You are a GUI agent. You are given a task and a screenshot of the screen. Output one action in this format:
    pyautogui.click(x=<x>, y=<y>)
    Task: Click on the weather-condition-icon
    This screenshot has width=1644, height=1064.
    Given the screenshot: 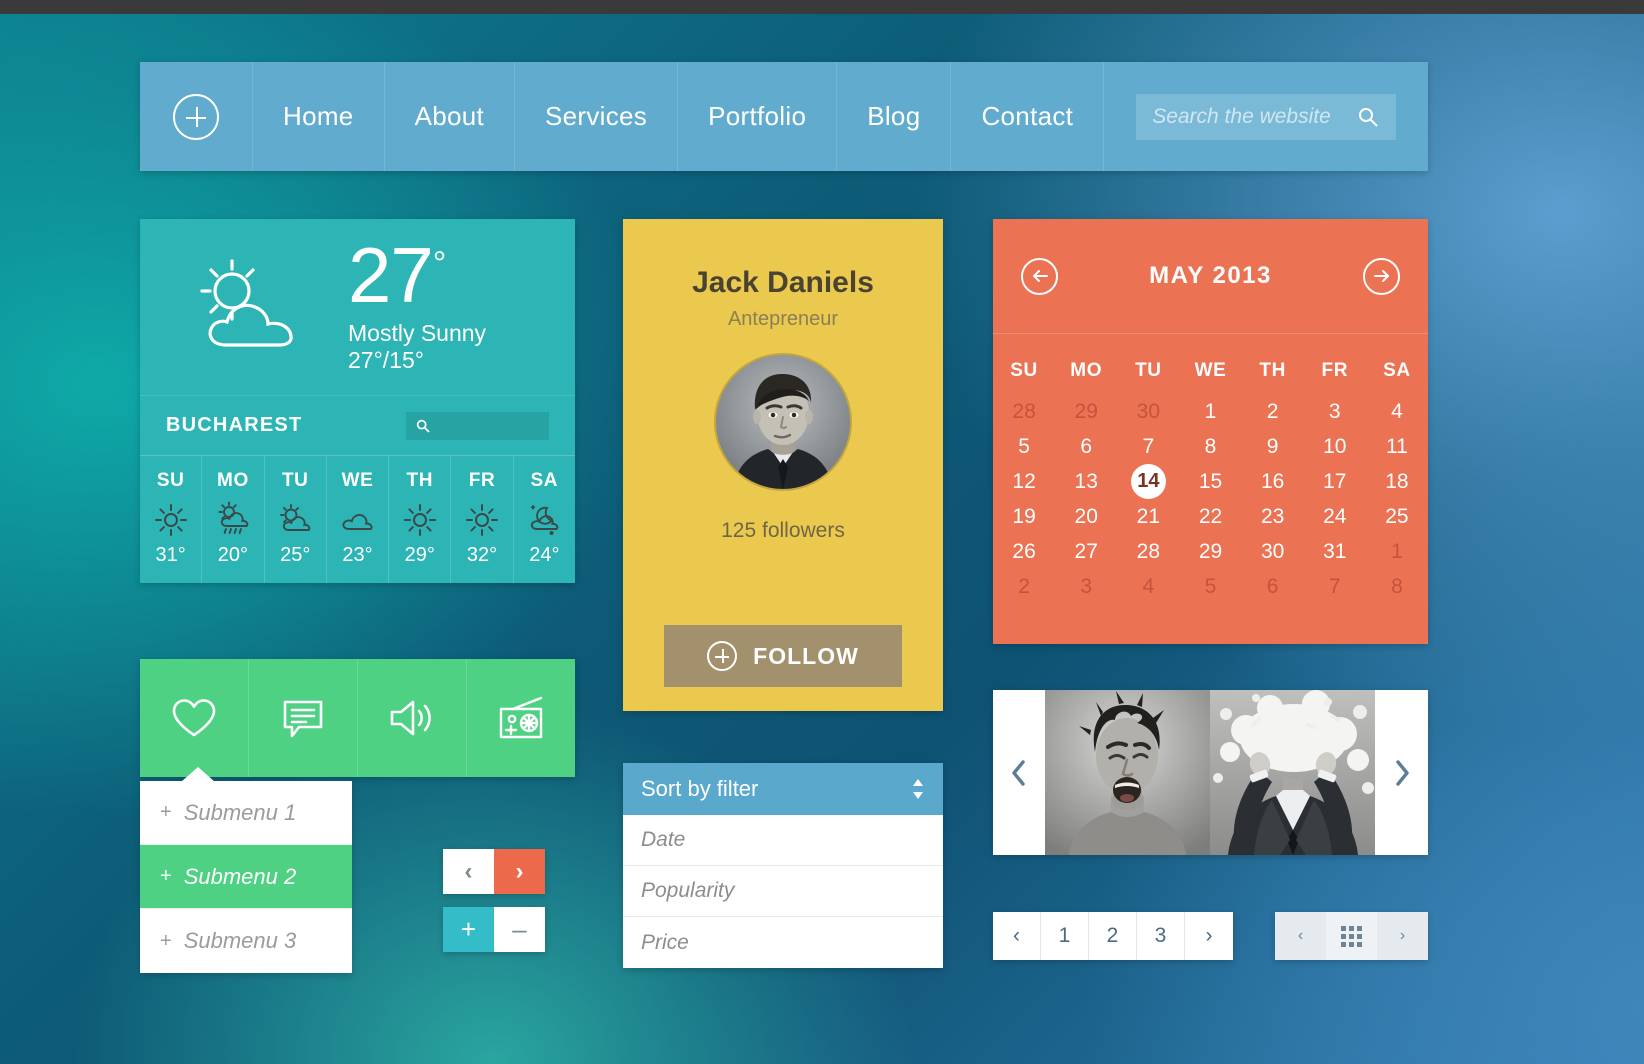 What is the action you would take?
    pyautogui.click(x=256, y=307)
    